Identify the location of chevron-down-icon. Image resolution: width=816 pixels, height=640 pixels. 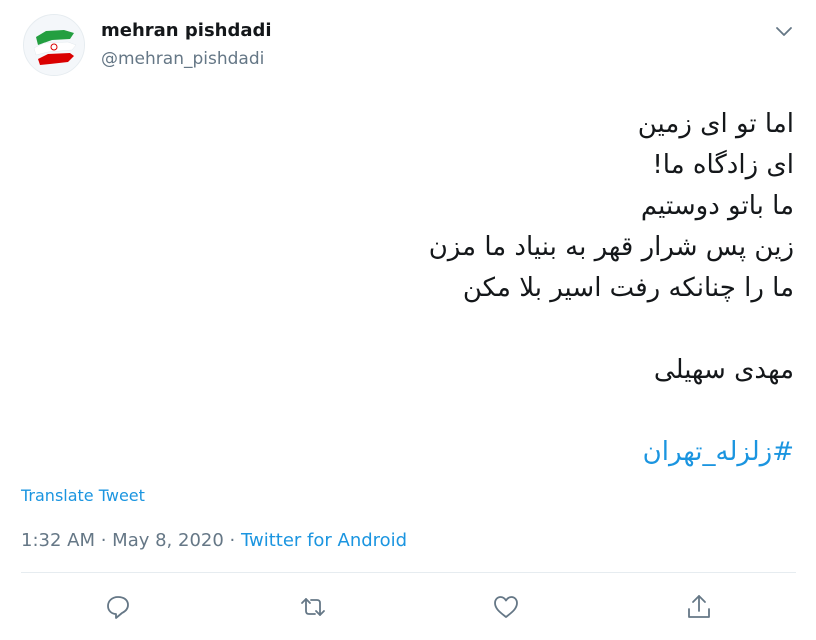
(784, 31).